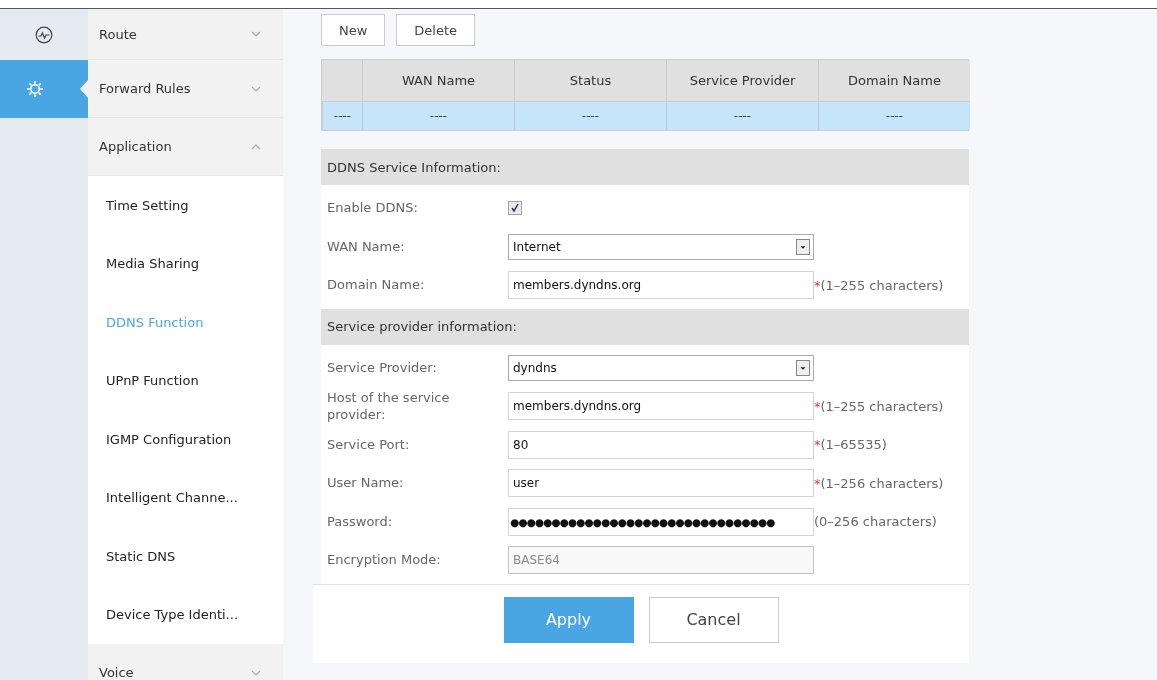 This screenshot has width=1157, height=680. I want to click on menu-item: UPnP Function, so click(185, 380).